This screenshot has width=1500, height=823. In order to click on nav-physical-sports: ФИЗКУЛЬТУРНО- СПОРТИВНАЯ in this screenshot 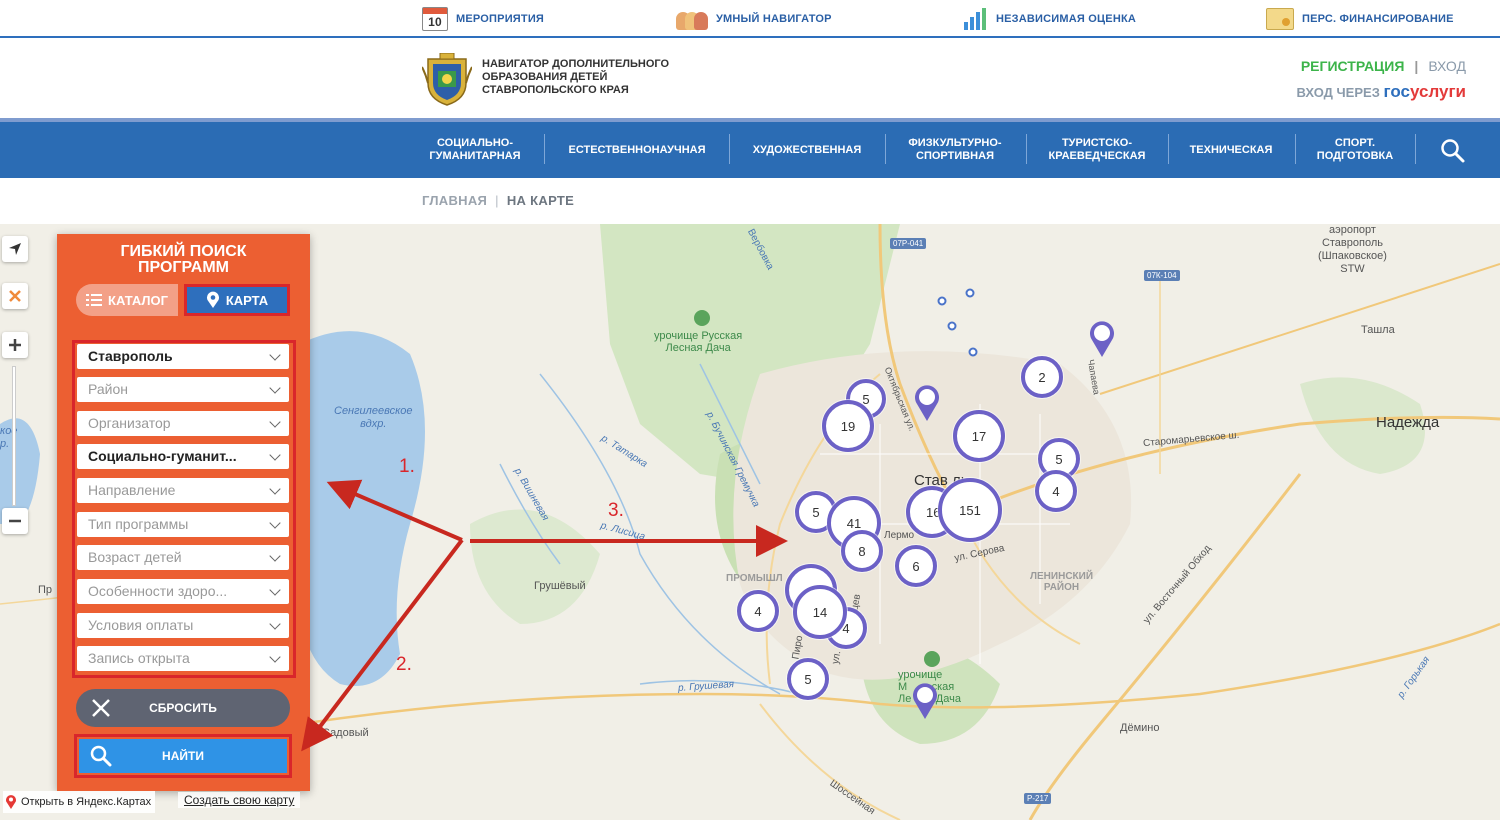, I will do `click(955, 150)`.